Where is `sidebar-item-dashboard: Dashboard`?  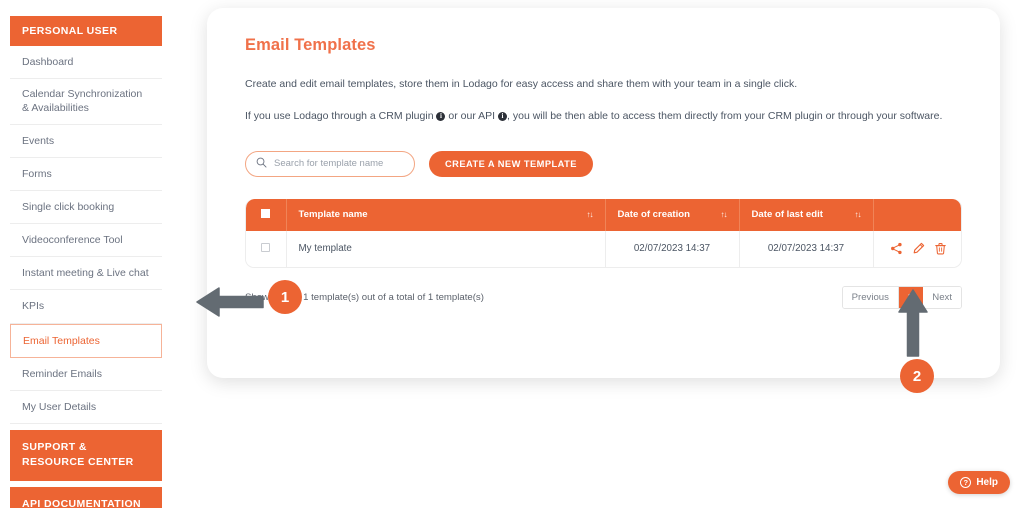
sidebar-item-dashboard: Dashboard is located at coordinates (86, 63).